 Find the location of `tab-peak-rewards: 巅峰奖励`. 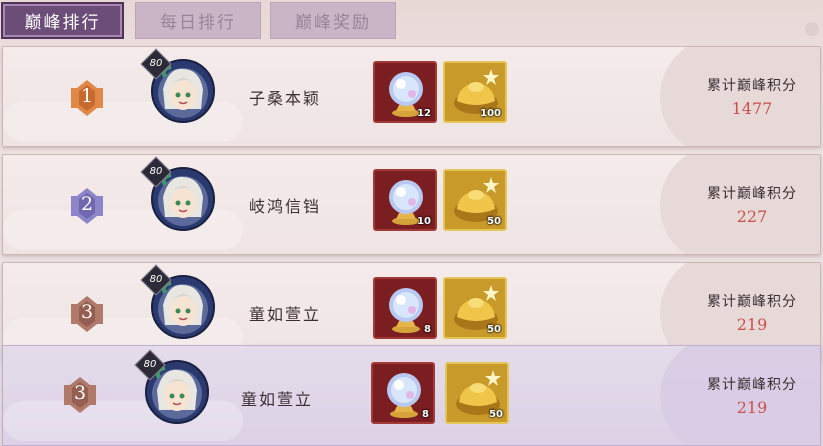

tab-peak-rewards: 巅峰奖励 is located at coordinates (333, 20).